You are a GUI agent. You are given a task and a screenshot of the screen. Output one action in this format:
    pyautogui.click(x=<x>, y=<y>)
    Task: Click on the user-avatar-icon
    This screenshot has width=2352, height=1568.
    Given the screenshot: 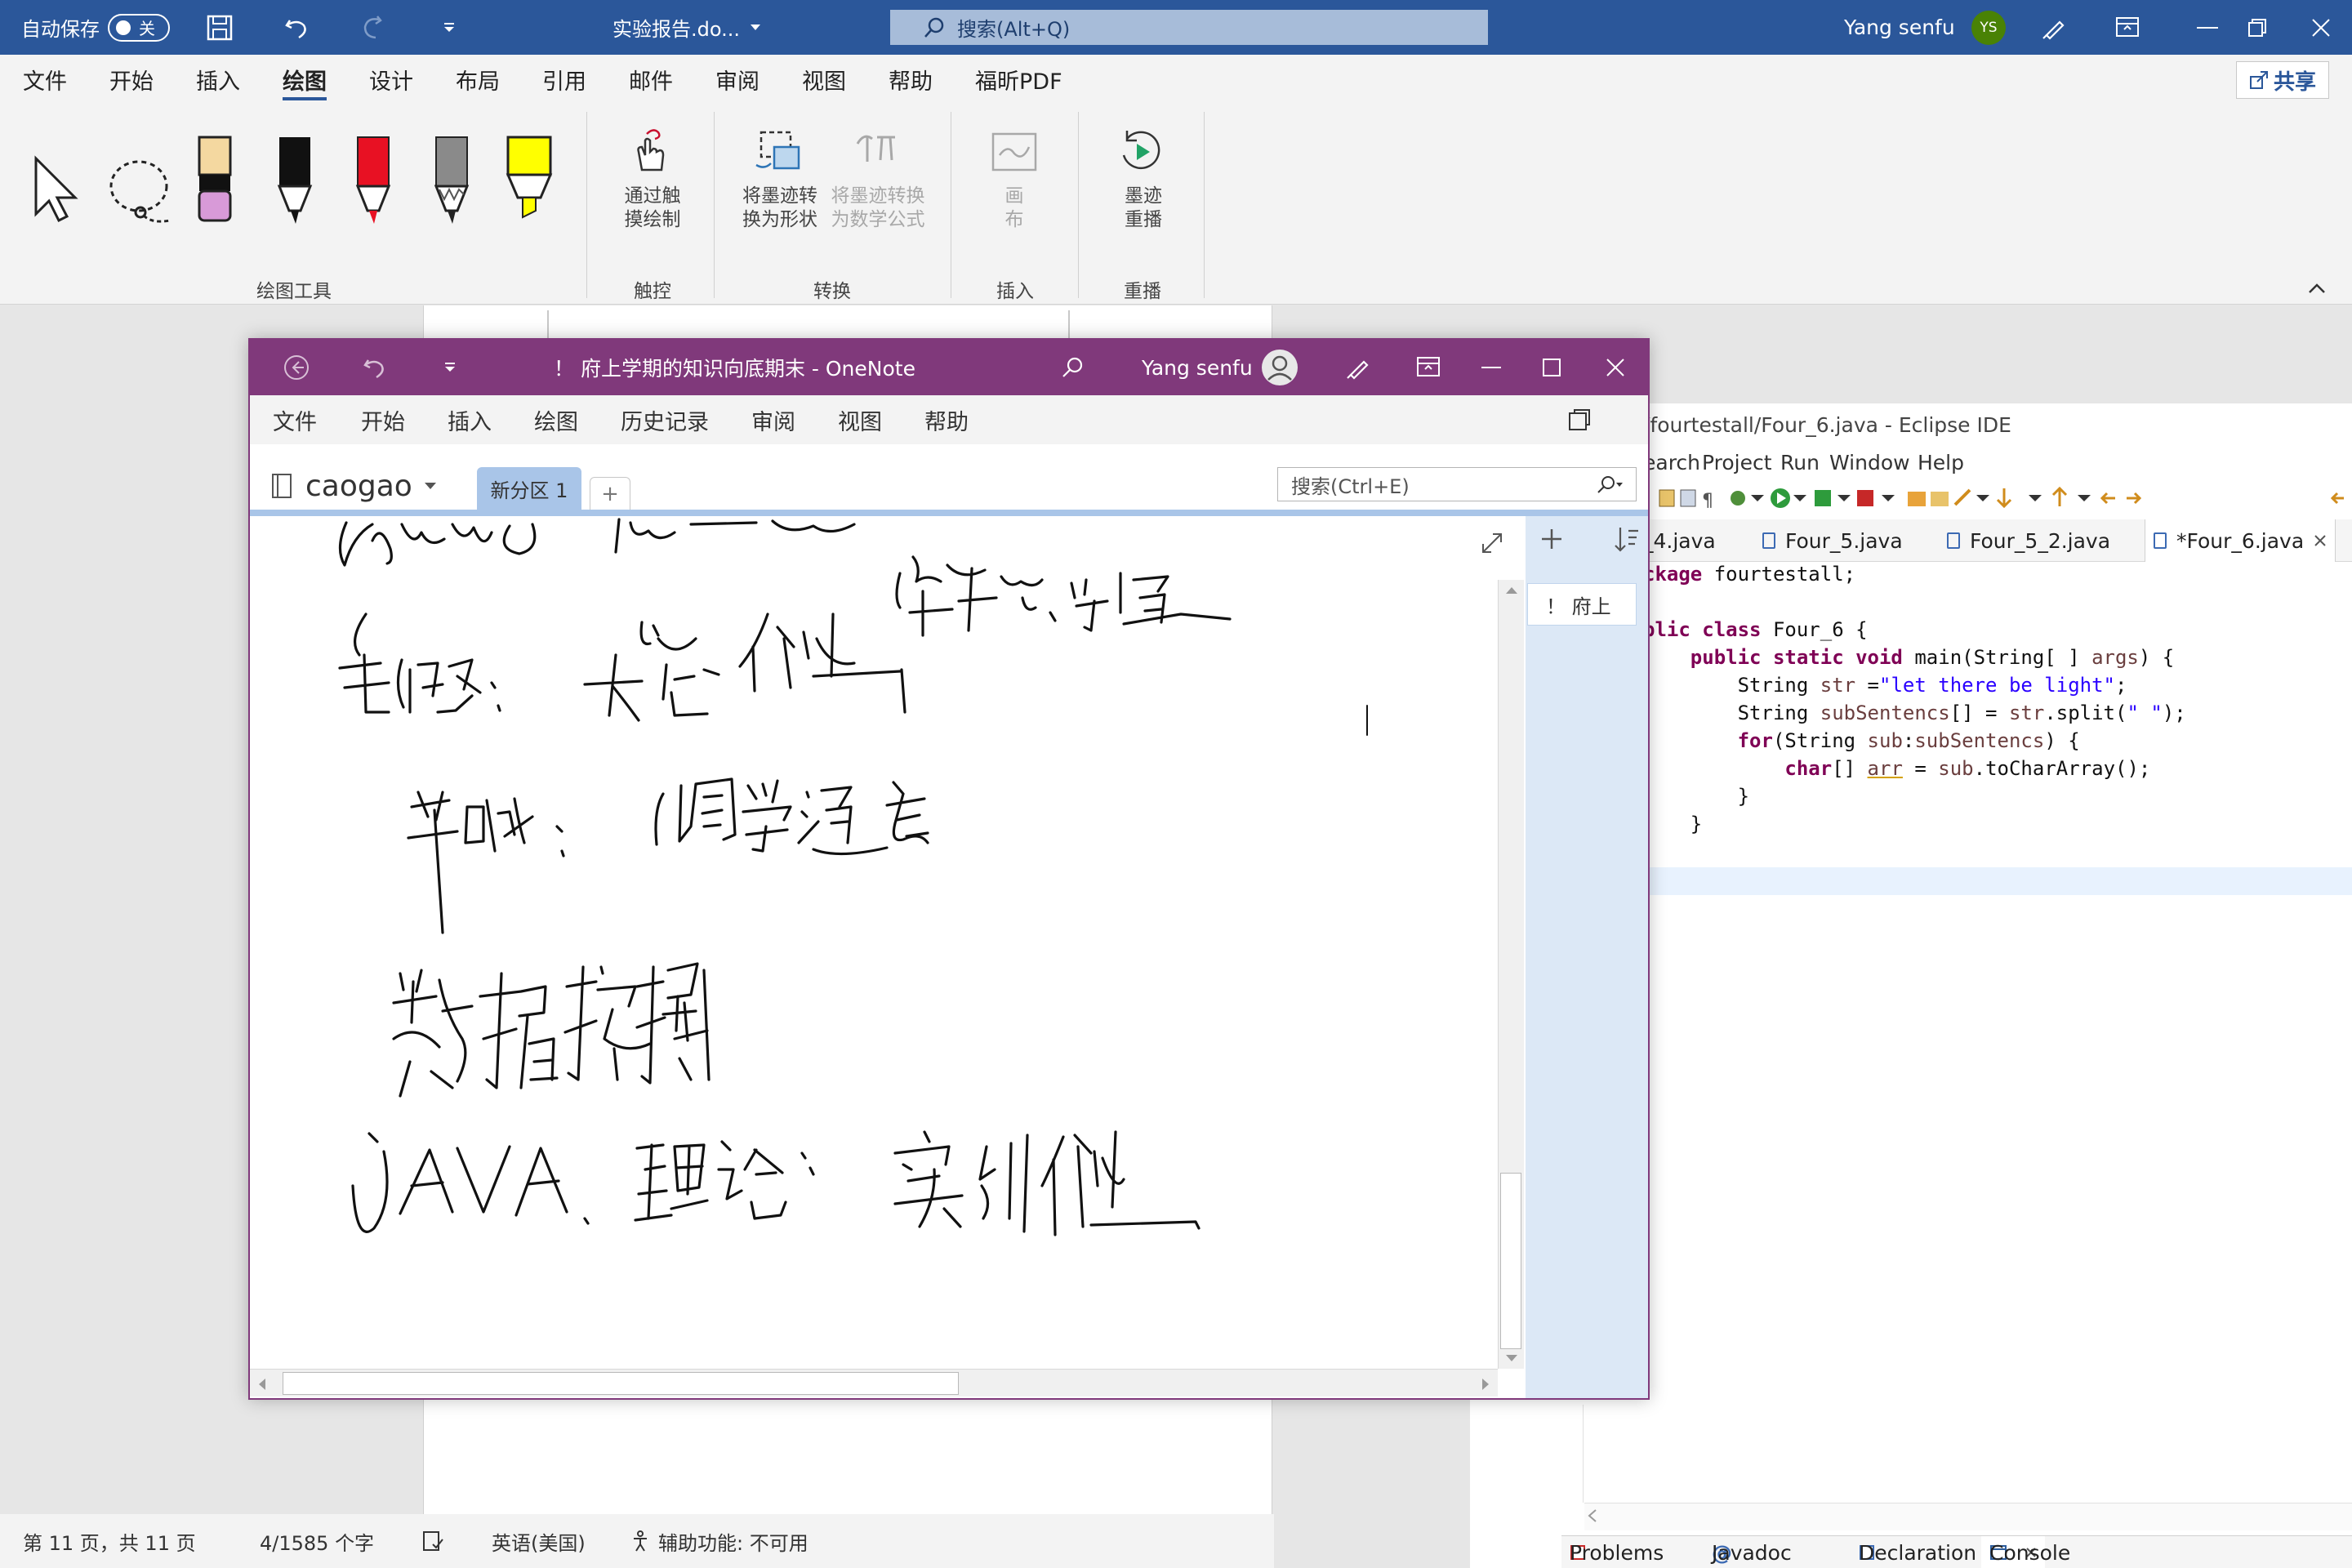 What is the action you would take?
    pyautogui.click(x=1279, y=367)
    